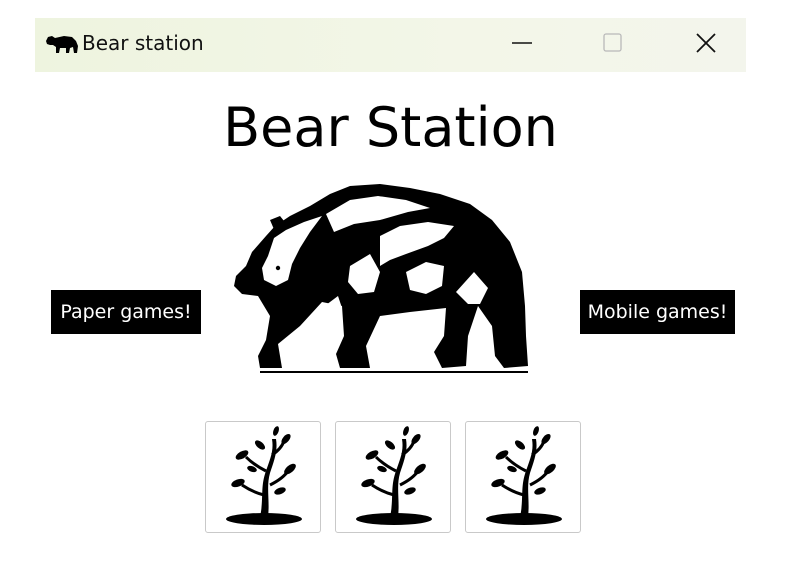  I want to click on title-bar: Bear station, so click(390, 45).